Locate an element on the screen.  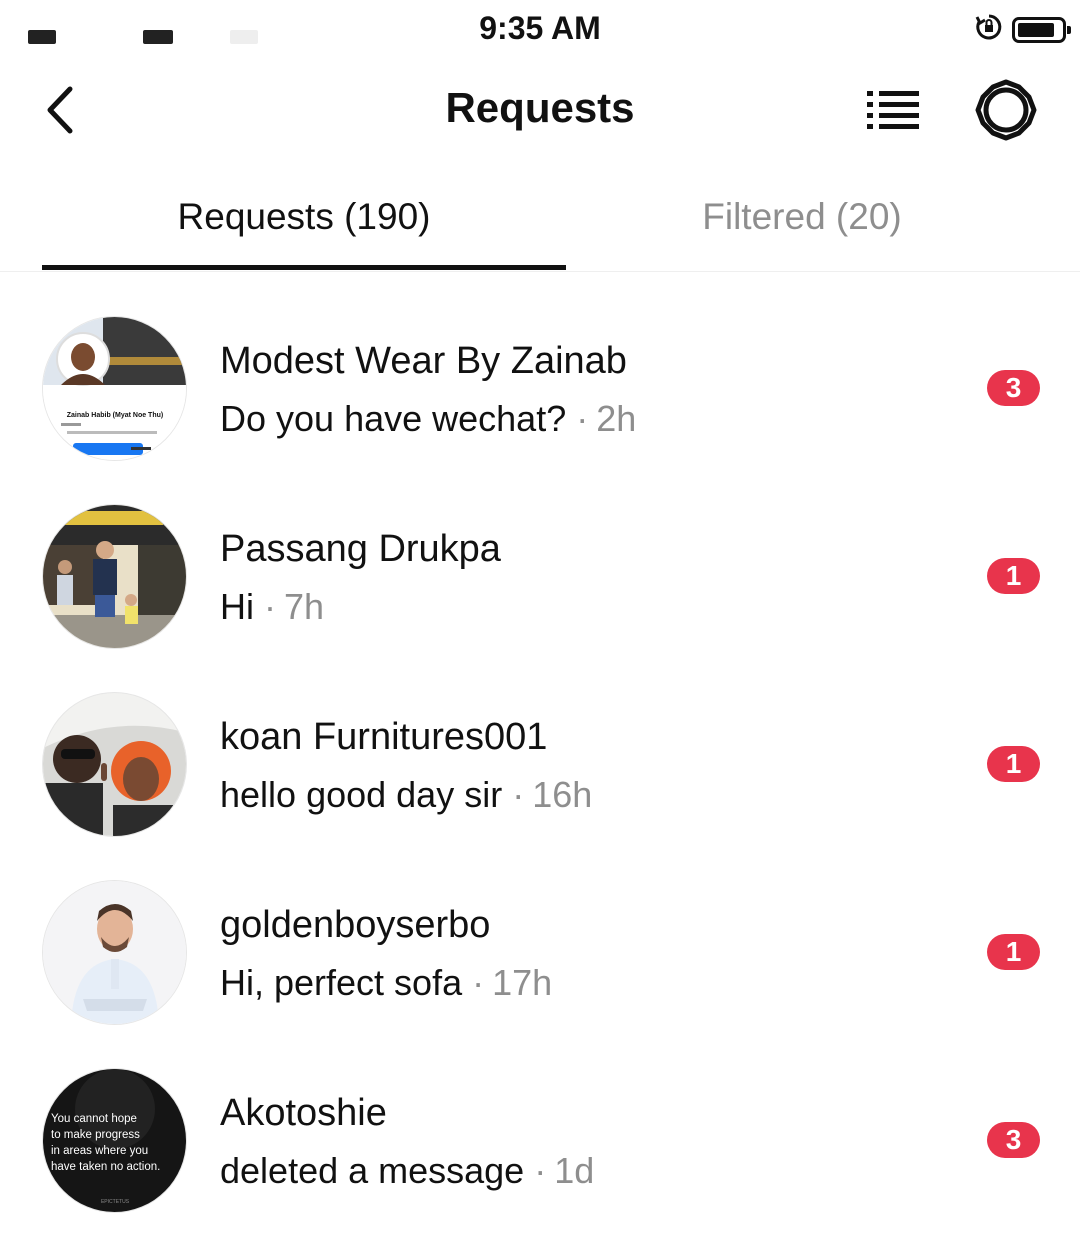
message-time: 17h is located at coordinates (522, 982).